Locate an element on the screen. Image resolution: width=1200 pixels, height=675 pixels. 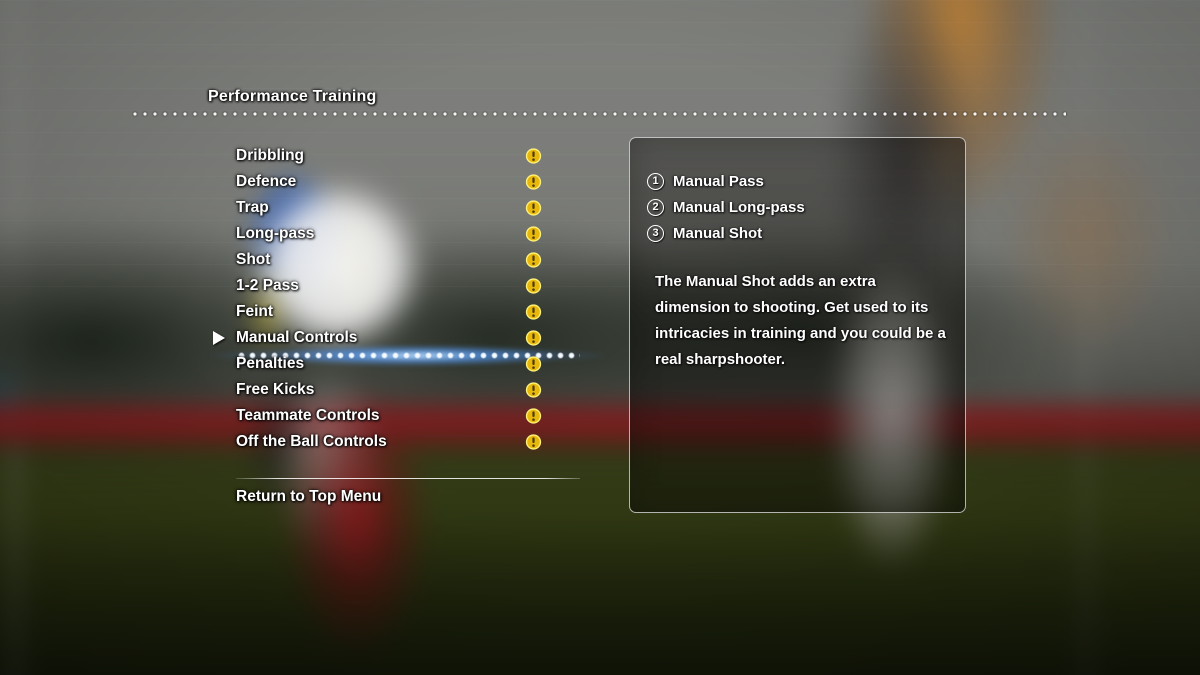
menu-item-return-to-top-menu: Return to Top Menu is located at coordinates (308, 497).